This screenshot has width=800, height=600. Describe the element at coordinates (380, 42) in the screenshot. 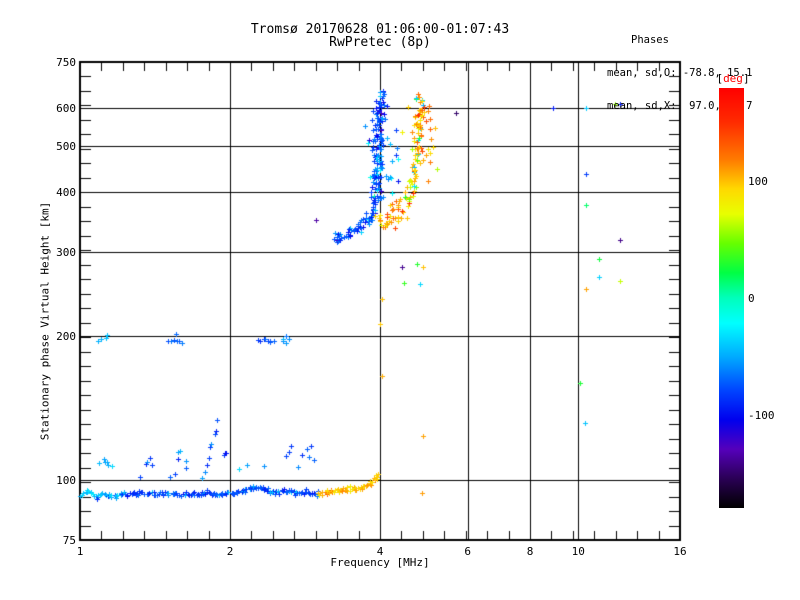

I see `plot-subtitle: RwPretec (8p)` at that location.